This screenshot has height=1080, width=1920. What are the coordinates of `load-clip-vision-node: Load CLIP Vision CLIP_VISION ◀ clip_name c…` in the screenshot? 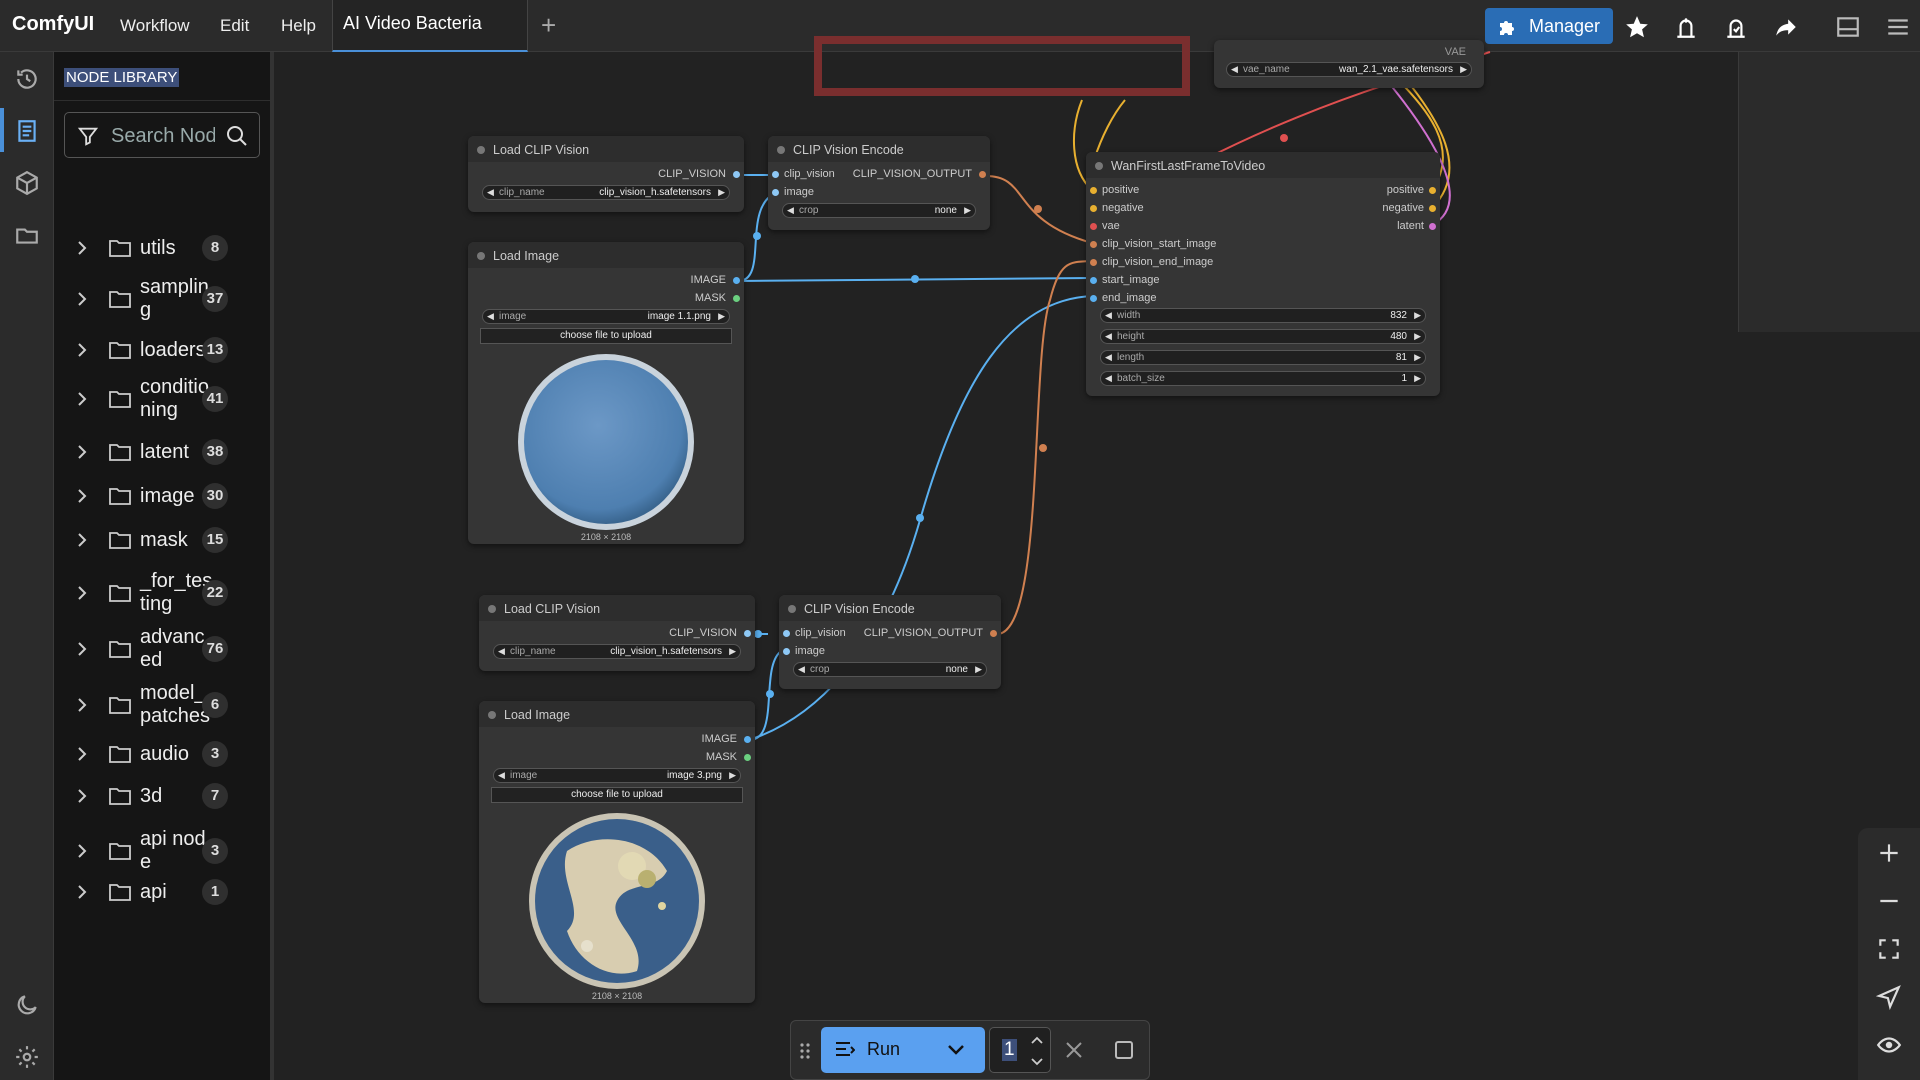 It's located at (606, 174).